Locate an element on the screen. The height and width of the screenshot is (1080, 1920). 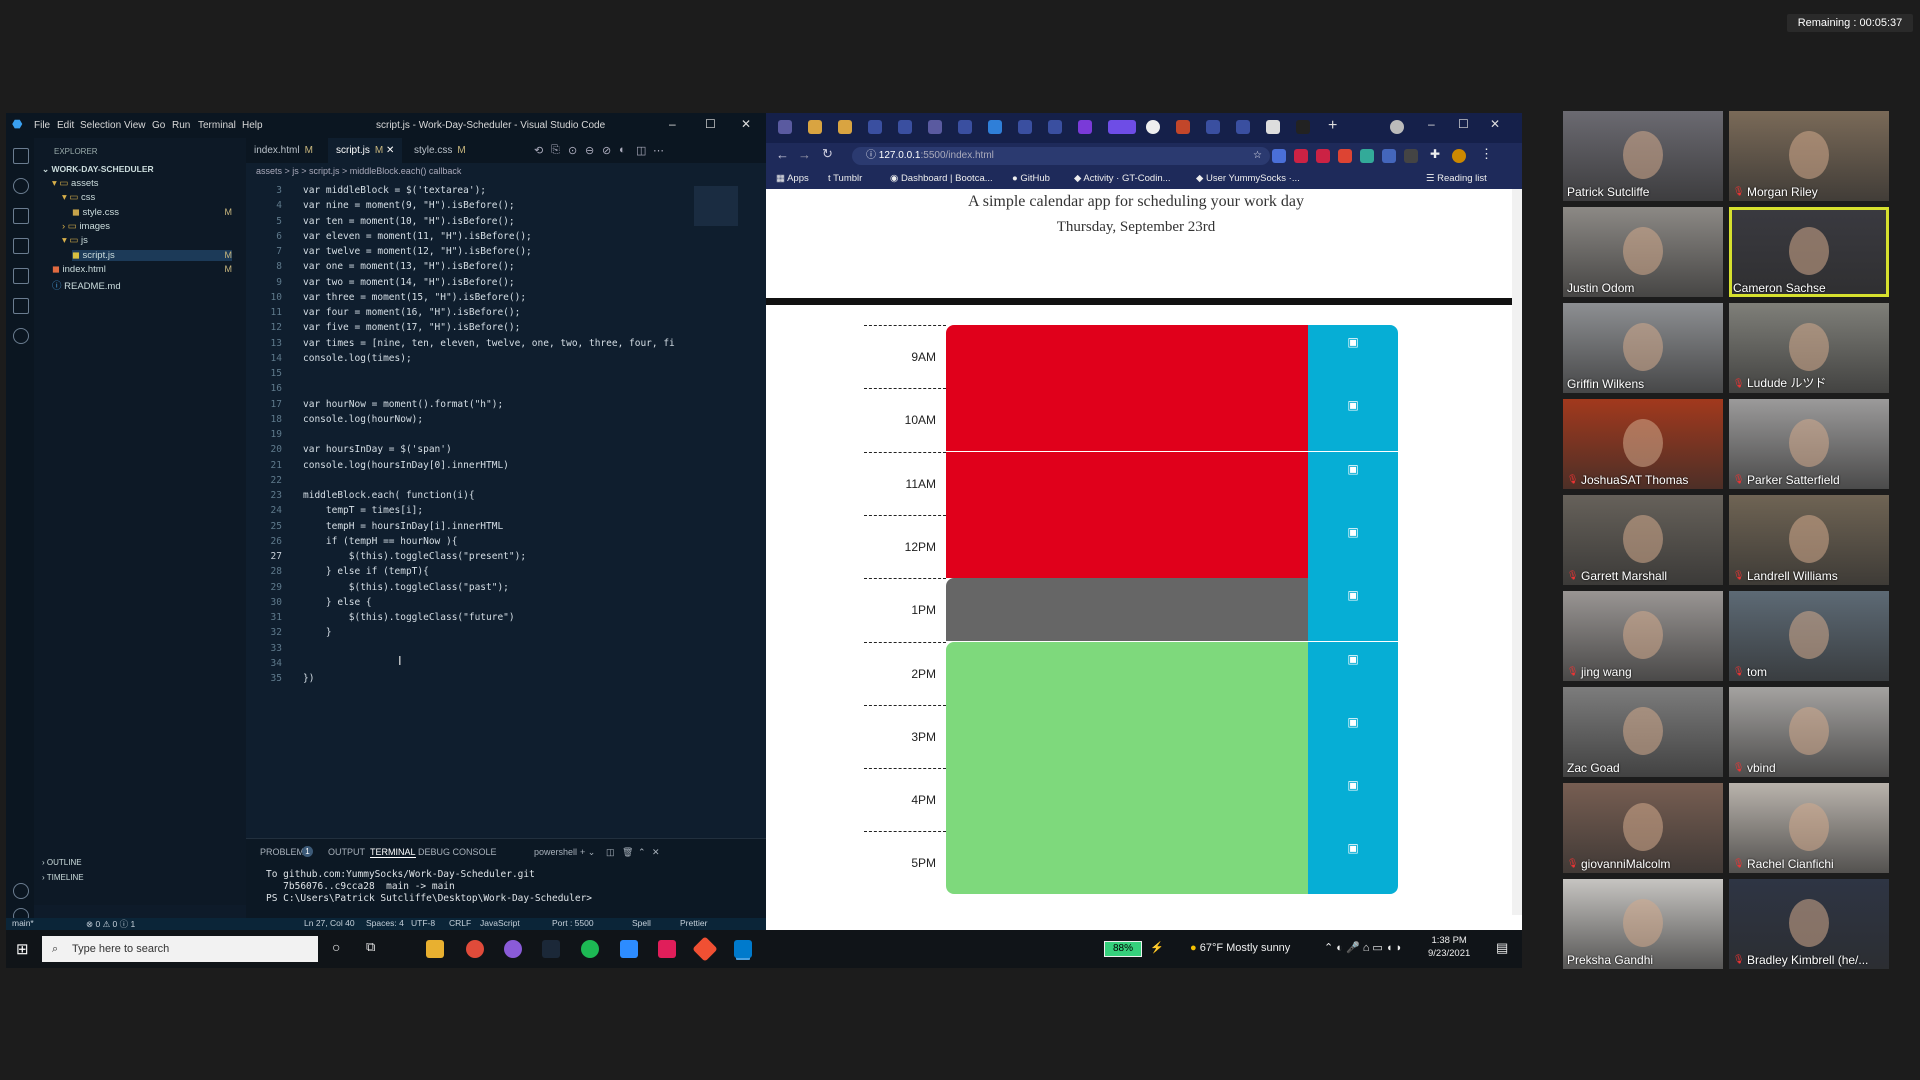
extensions-icon is located at coordinates (21, 276).